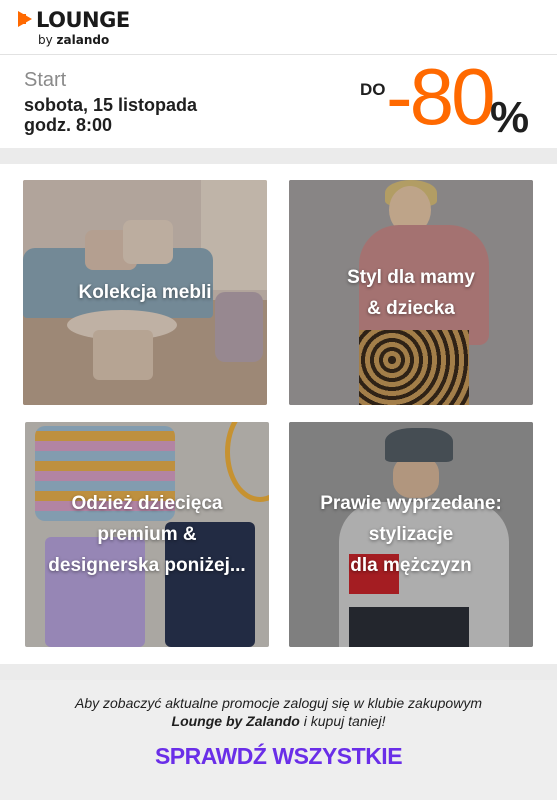 The width and height of the screenshot is (557, 800). Describe the element at coordinates (278, 27) in the screenshot. I see `header: LOUNGE by zalando` at that location.